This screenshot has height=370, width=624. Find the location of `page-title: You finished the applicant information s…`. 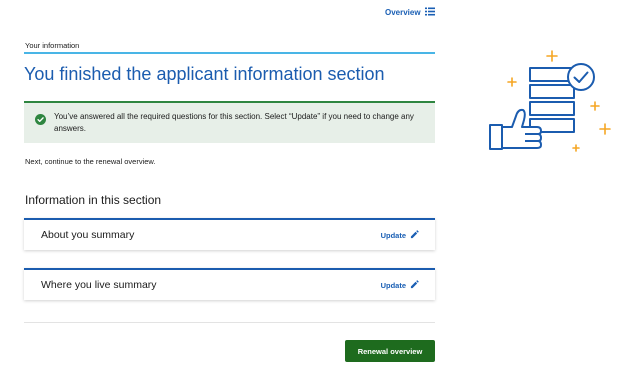

page-title: You finished the applicant information s… is located at coordinates (204, 74).